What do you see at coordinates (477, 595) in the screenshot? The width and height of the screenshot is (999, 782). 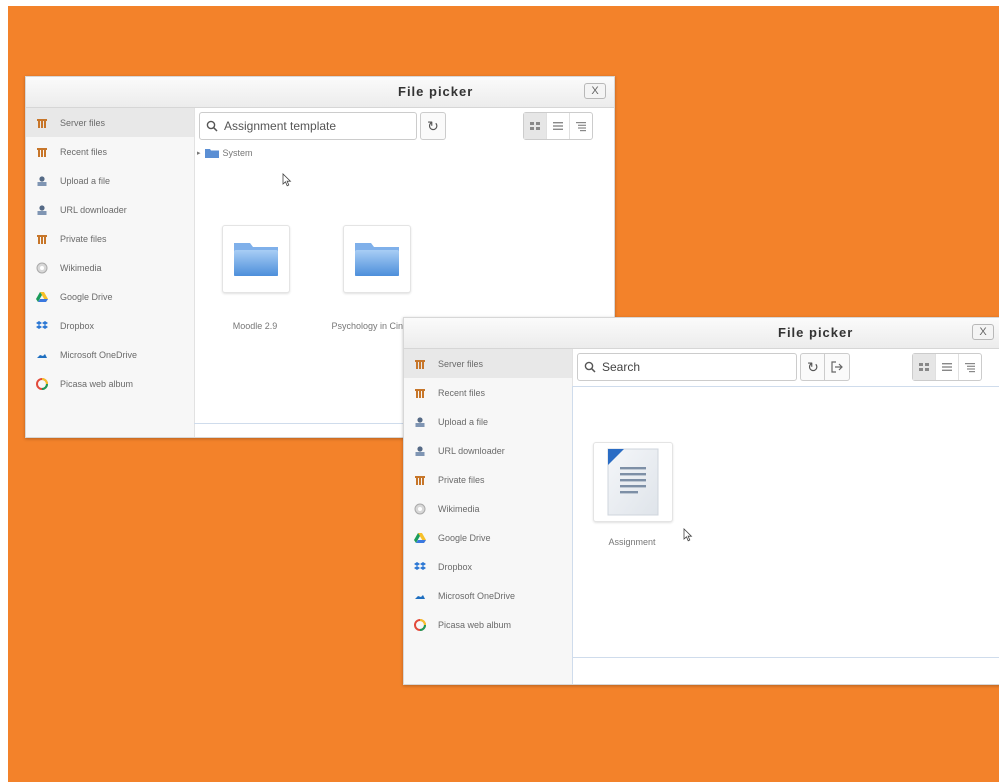 I see `sidebar-item-label: Microsoft OneDrive` at bounding box center [477, 595].